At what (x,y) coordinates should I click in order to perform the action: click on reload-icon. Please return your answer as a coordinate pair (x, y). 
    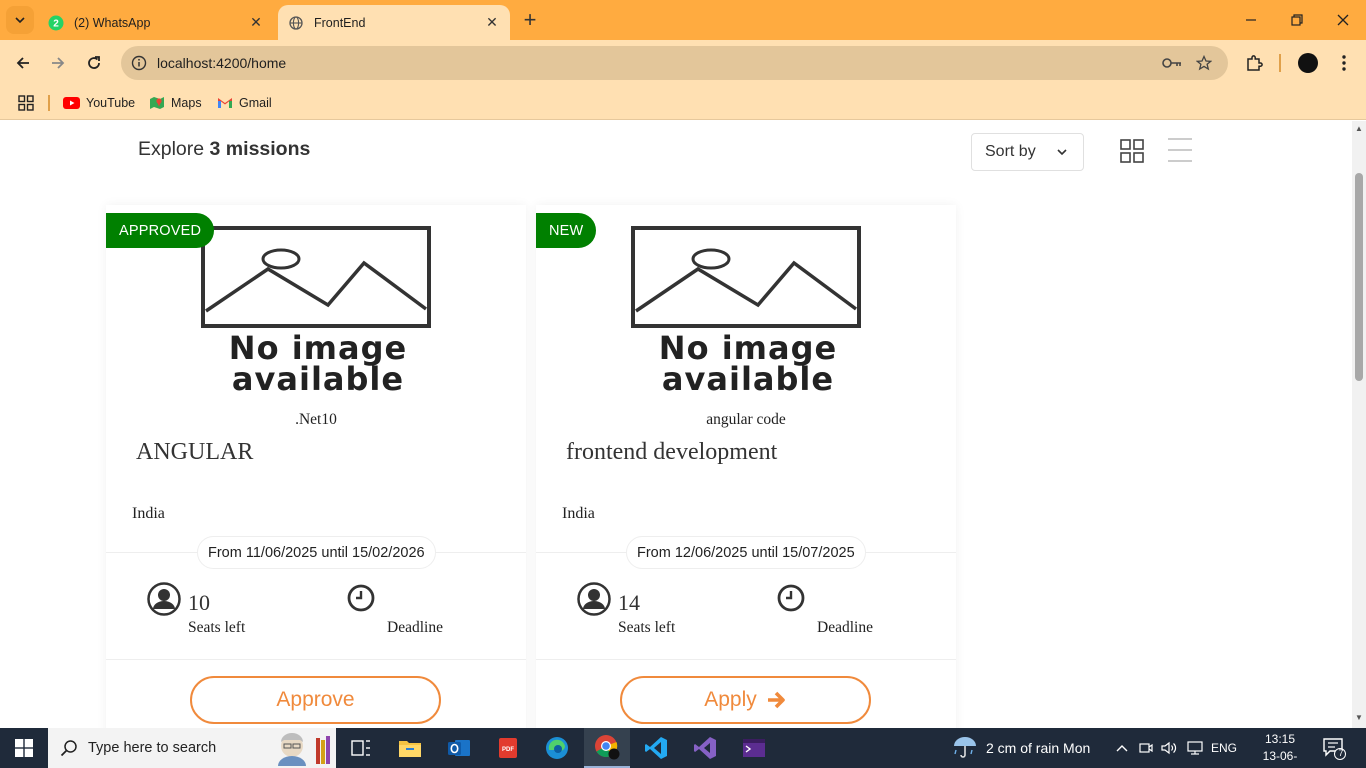
    Looking at the image, I should click on (94, 62).